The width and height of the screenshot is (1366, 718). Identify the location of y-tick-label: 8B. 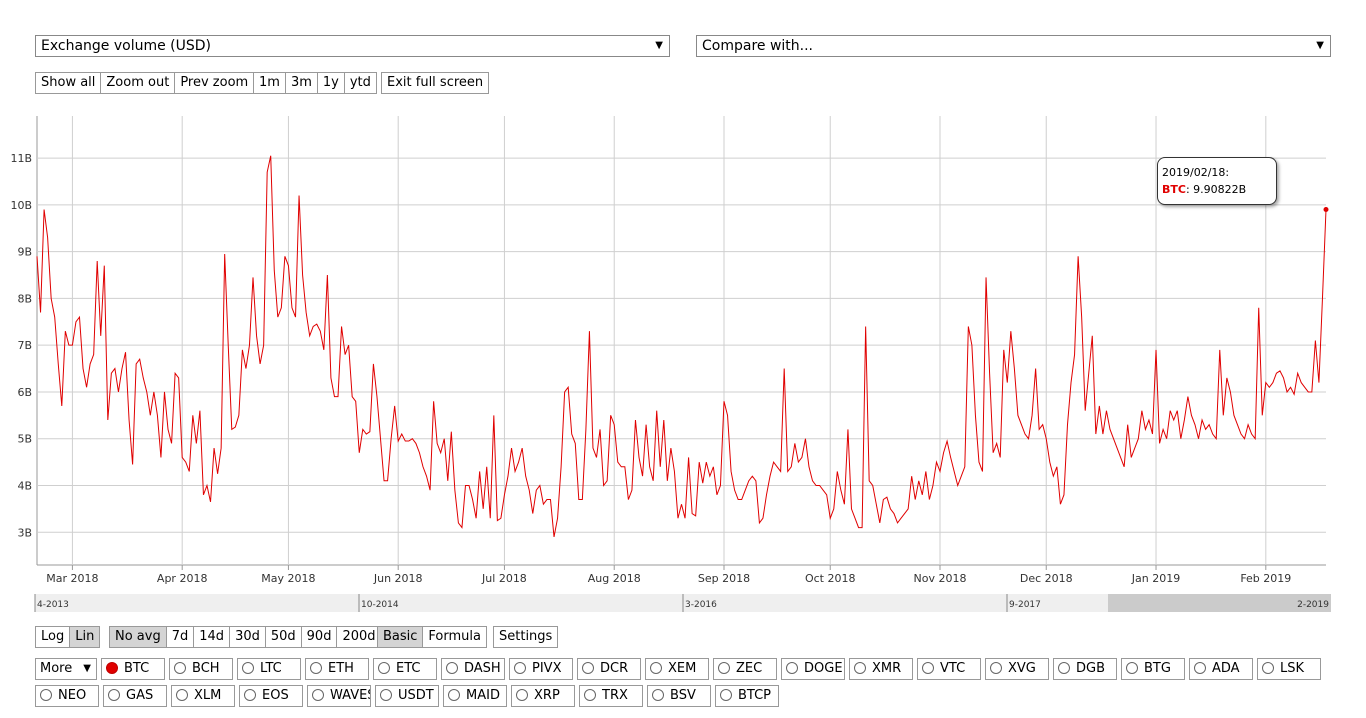
(24, 298).